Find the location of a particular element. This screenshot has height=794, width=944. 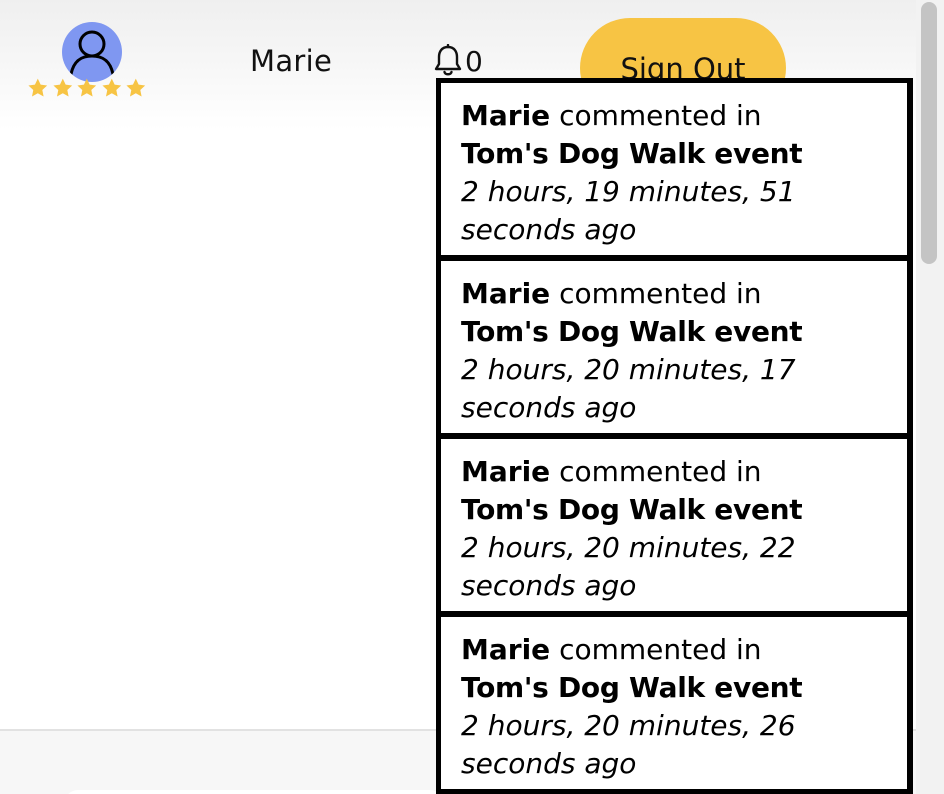

bell-icon is located at coordinates (448, 61).